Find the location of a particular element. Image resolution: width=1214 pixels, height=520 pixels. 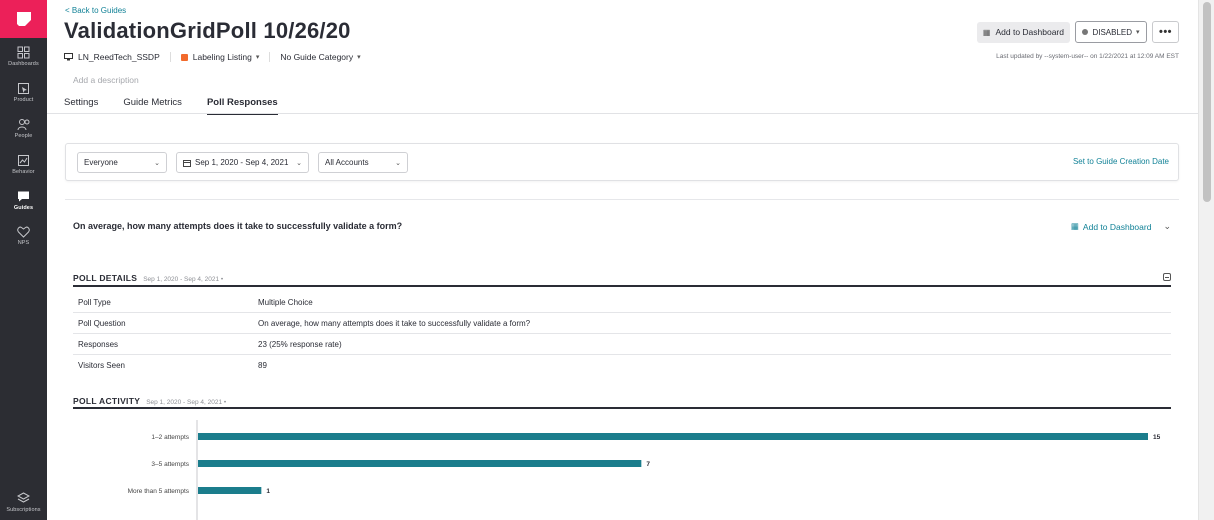

sidebar-item-label: NPS is located at coordinates (23, 243).